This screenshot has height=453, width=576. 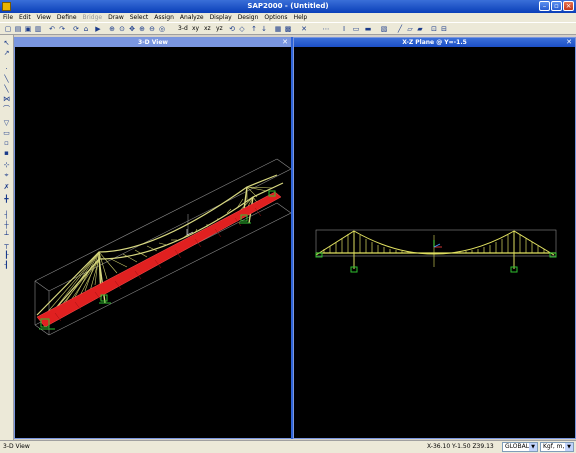 I want to click on pointer-icon: ↖, so click(x=6, y=43).